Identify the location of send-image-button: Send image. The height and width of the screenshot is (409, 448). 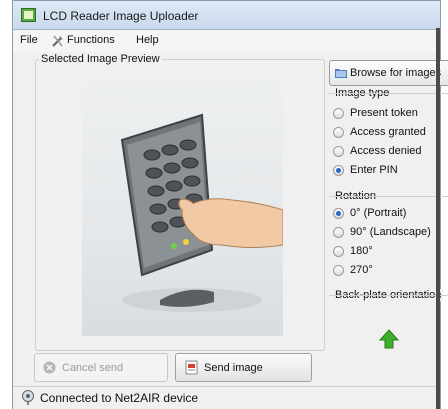
(243, 367).